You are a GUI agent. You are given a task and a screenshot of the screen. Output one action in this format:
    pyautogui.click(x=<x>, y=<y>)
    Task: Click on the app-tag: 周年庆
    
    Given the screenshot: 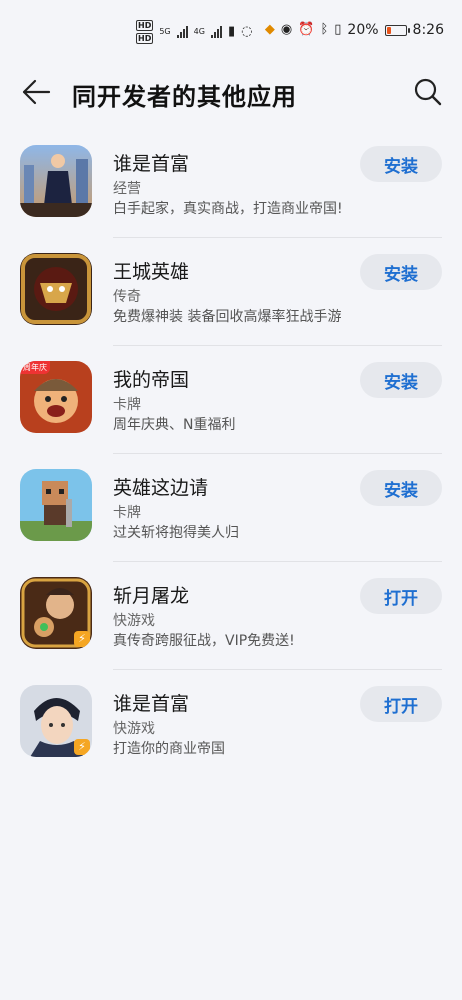 What is the action you would take?
    pyautogui.click(x=35, y=367)
    